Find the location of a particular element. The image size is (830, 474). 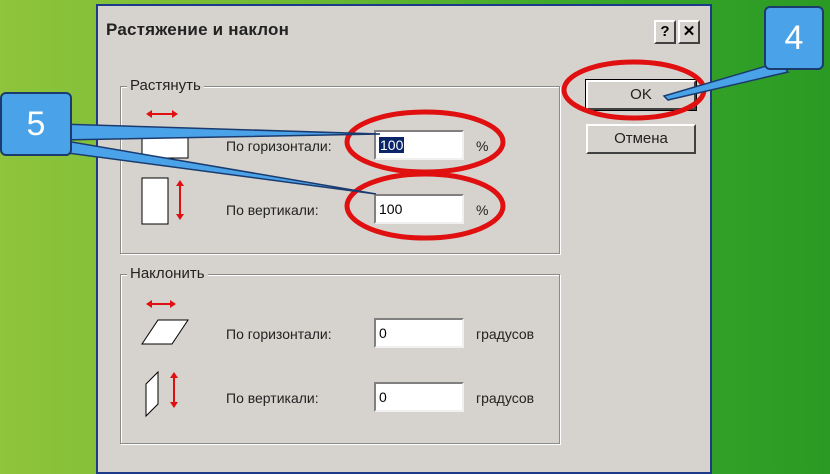

callout-5-pointer-horizontal is located at coordinates (220, 132).